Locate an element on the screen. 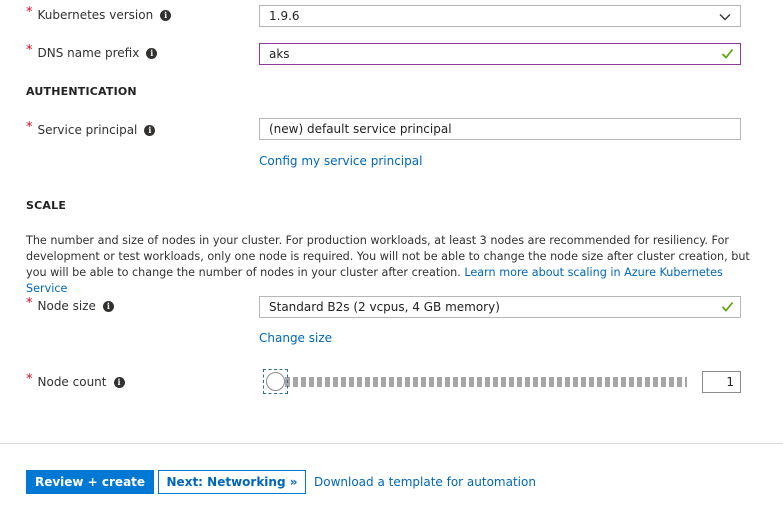 The image size is (783, 512). kubernetes-version-label: * Kubernetes version i is located at coordinates (99, 14).